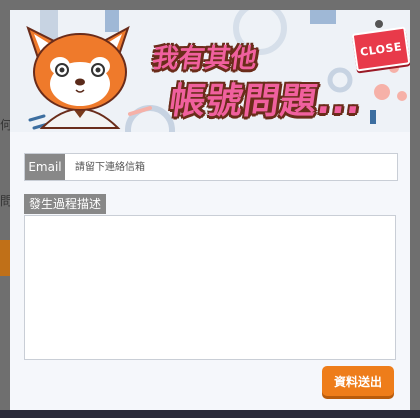 The height and width of the screenshot is (418, 420). Describe the element at coordinates (5, 258) in the screenshot. I see `background-element` at that location.